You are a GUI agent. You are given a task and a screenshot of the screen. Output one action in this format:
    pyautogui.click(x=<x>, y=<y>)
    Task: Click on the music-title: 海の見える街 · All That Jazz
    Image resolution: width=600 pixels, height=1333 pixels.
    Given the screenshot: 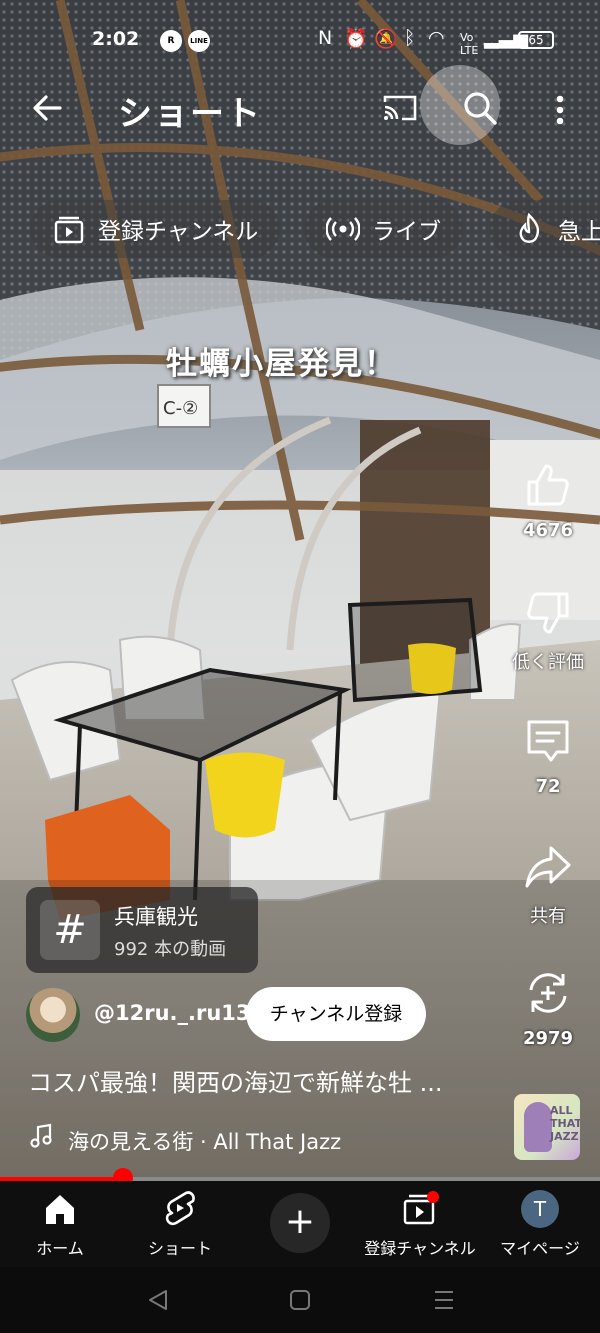 What is the action you would take?
    pyautogui.click(x=205, y=1142)
    